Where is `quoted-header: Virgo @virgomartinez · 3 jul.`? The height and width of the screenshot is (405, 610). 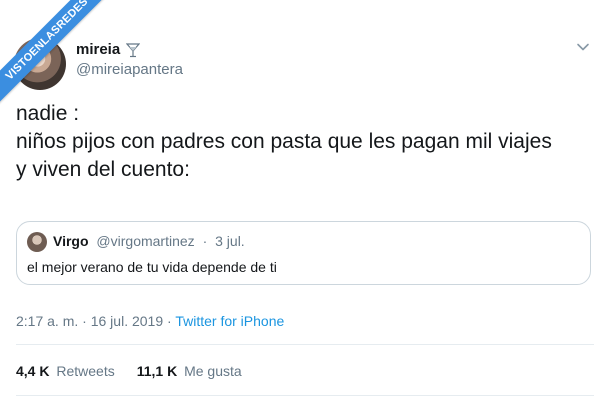 quoted-header: Virgo @virgomartinez · 3 jul. is located at coordinates (149, 241).